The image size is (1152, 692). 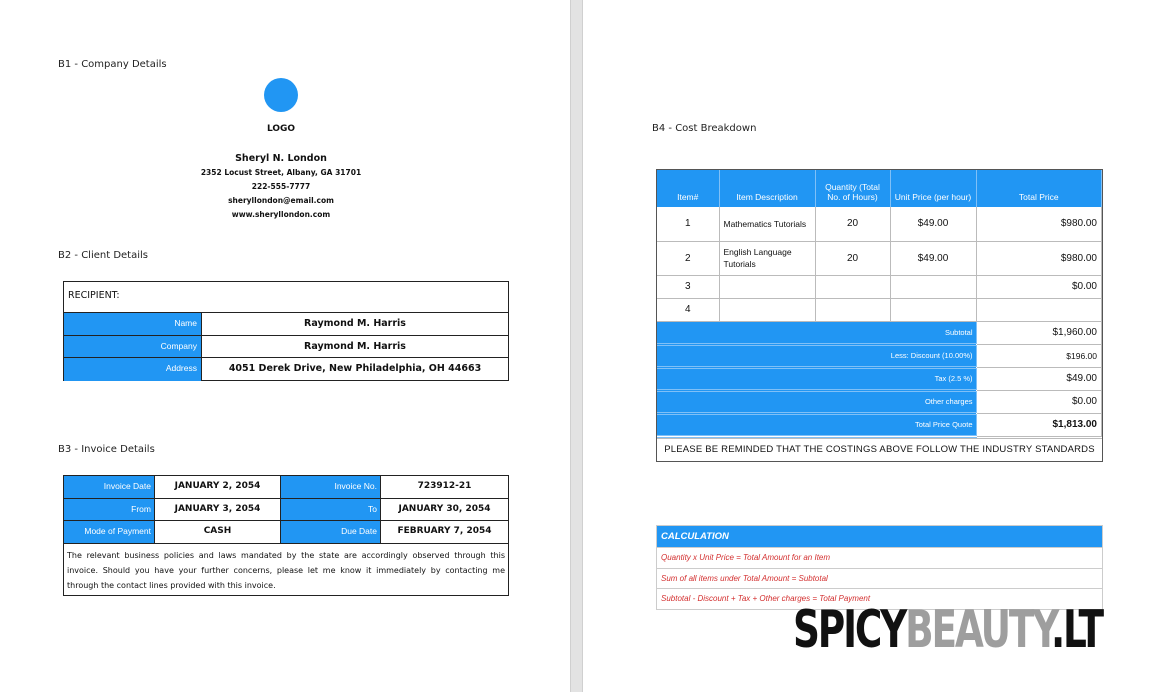 What do you see at coordinates (879, 536) in the screenshot?
I see `calculation-title: CALCULATION` at bounding box center [879, 536].